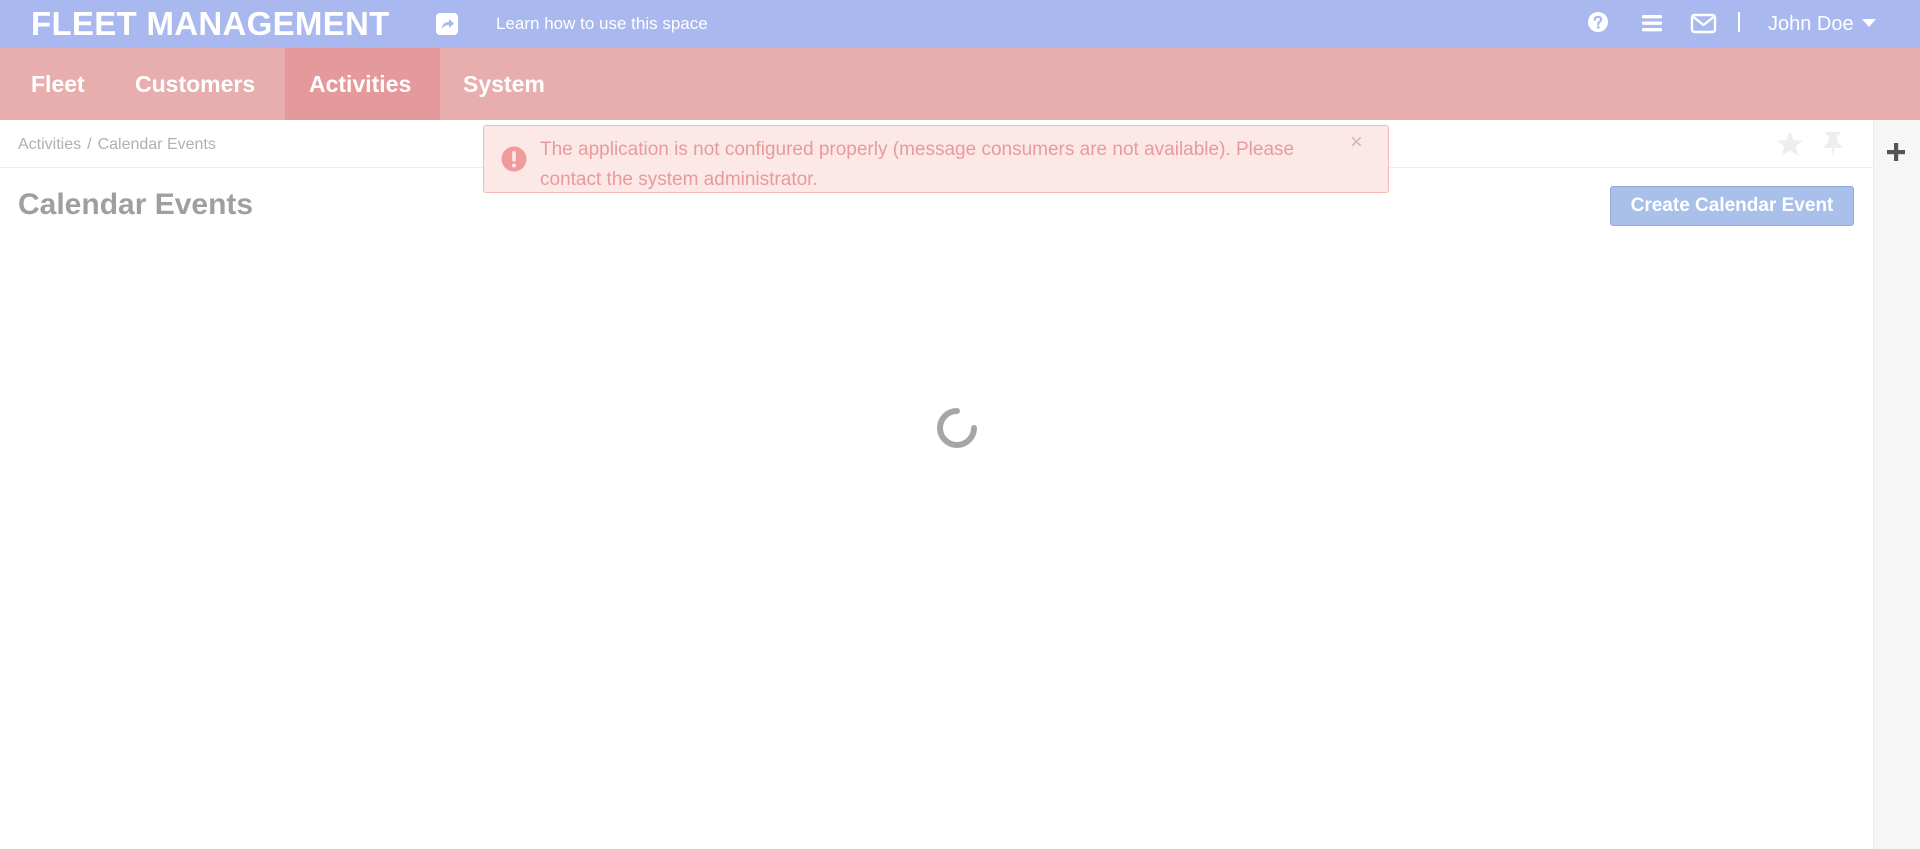  Describe the element at coordinates (1356, 142) in the screenshot. I see `close-icon: ×` at that location.